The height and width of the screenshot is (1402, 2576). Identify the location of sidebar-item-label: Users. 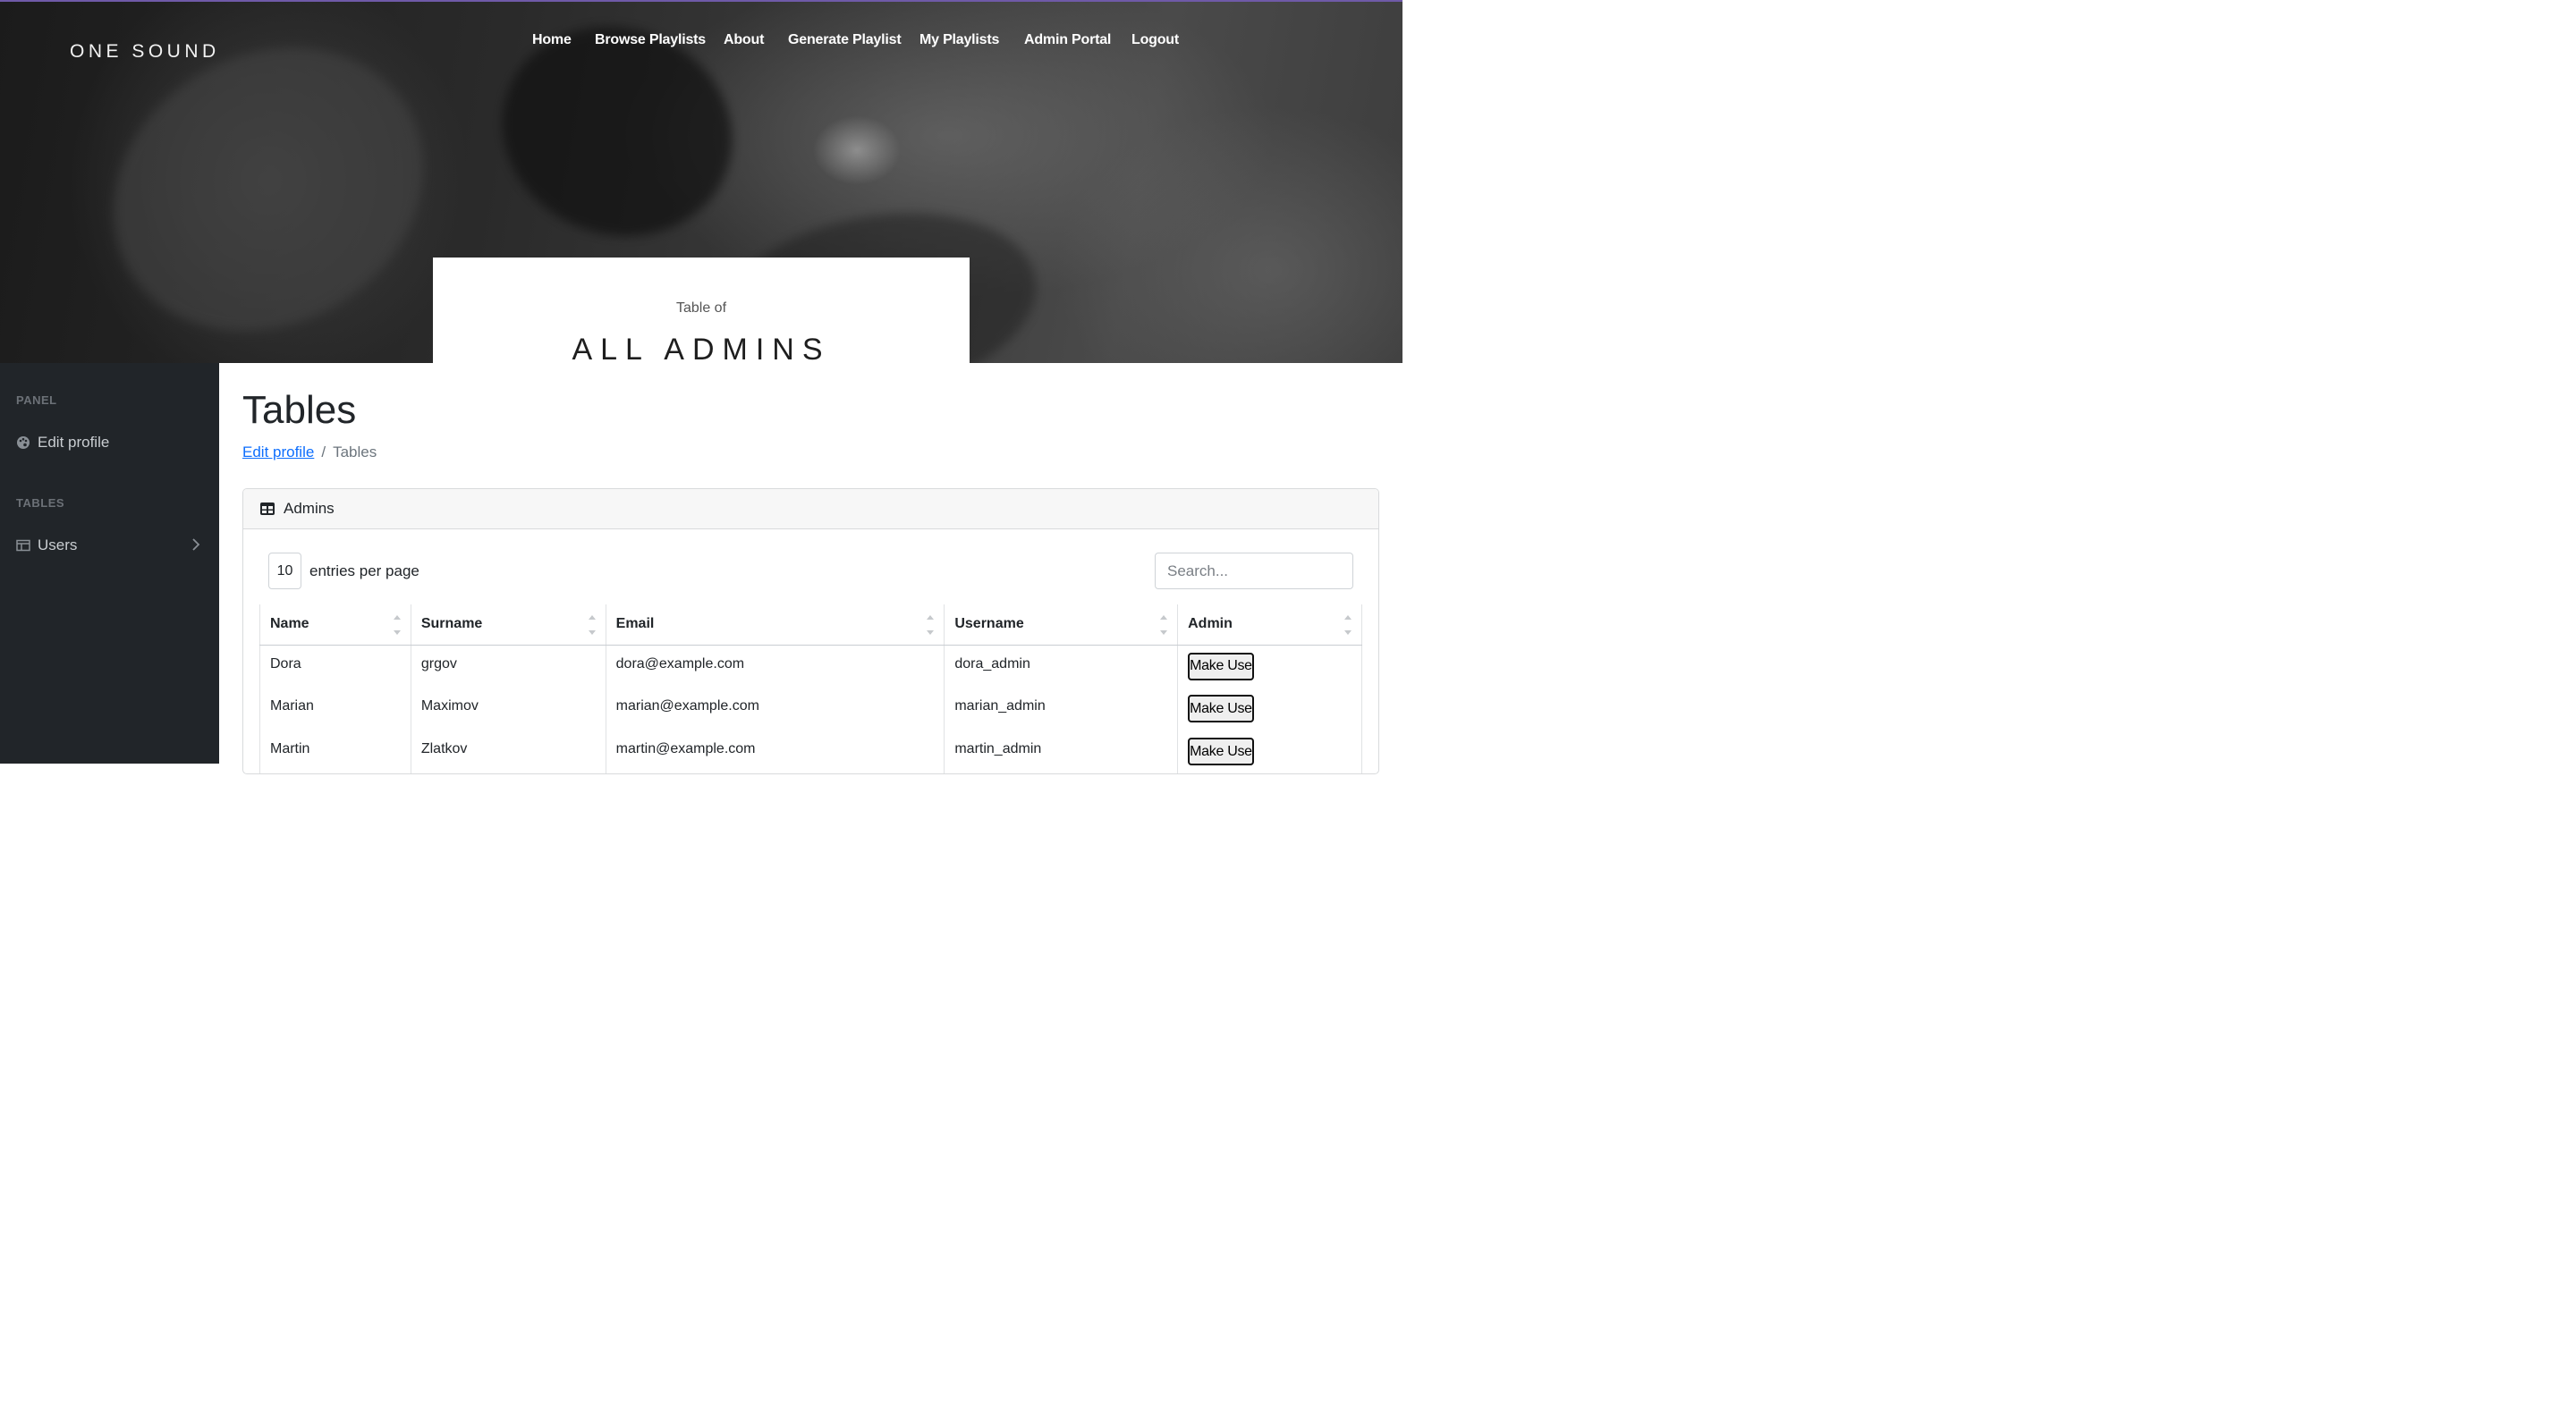
(58, 544).